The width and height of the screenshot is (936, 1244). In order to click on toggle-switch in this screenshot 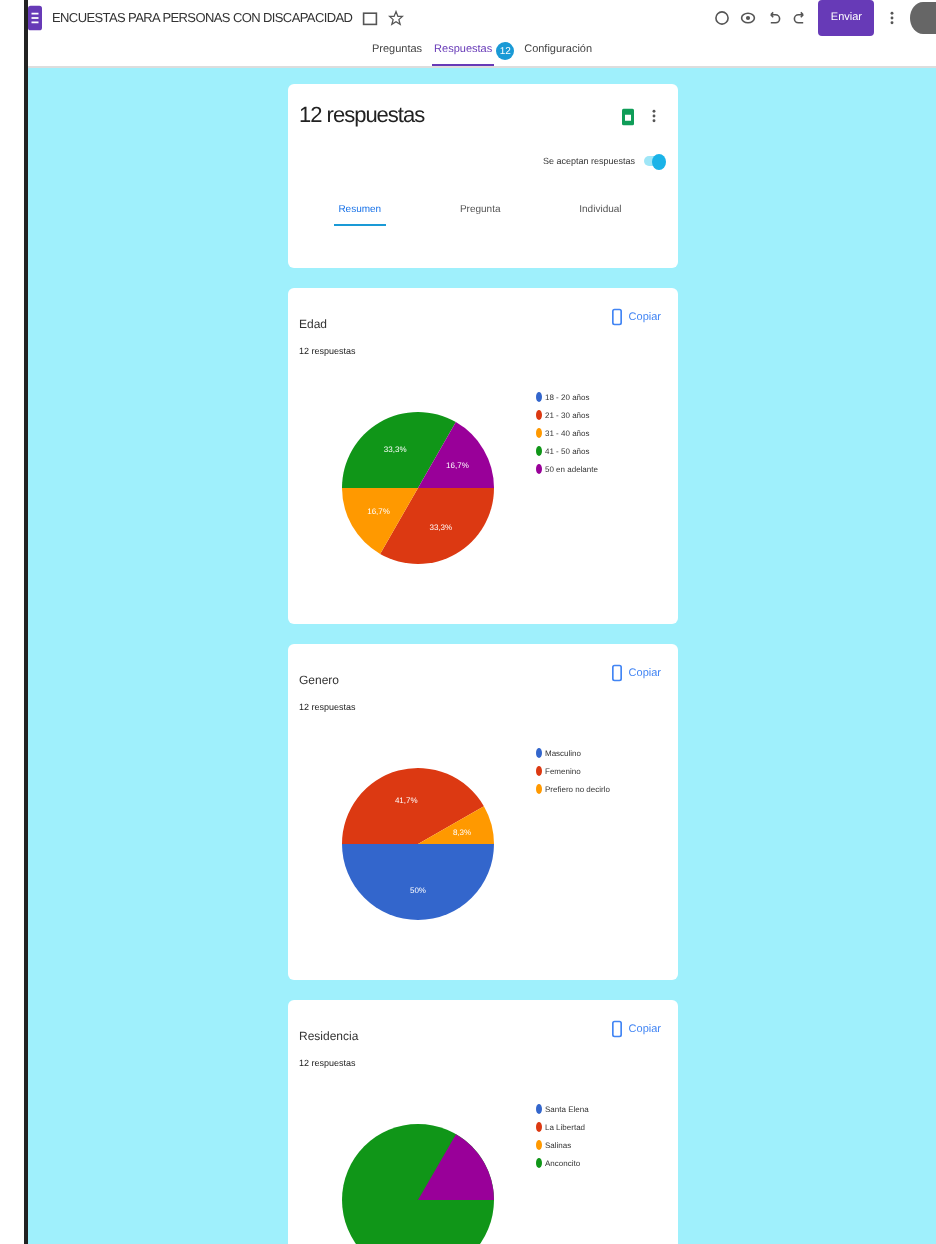, I will do `click(652, 161)`.